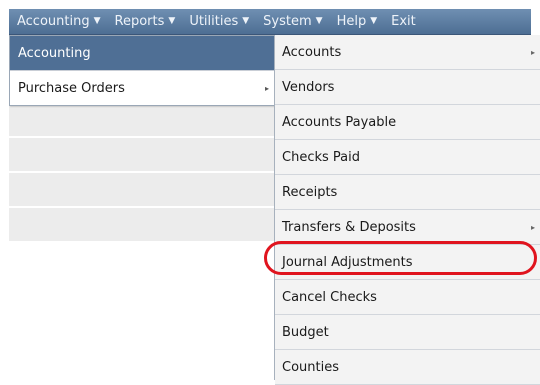 The width and height of the screenshot is (540, 385). I want to click on menu-utilities: Utilities ▼, so click(219, 21).